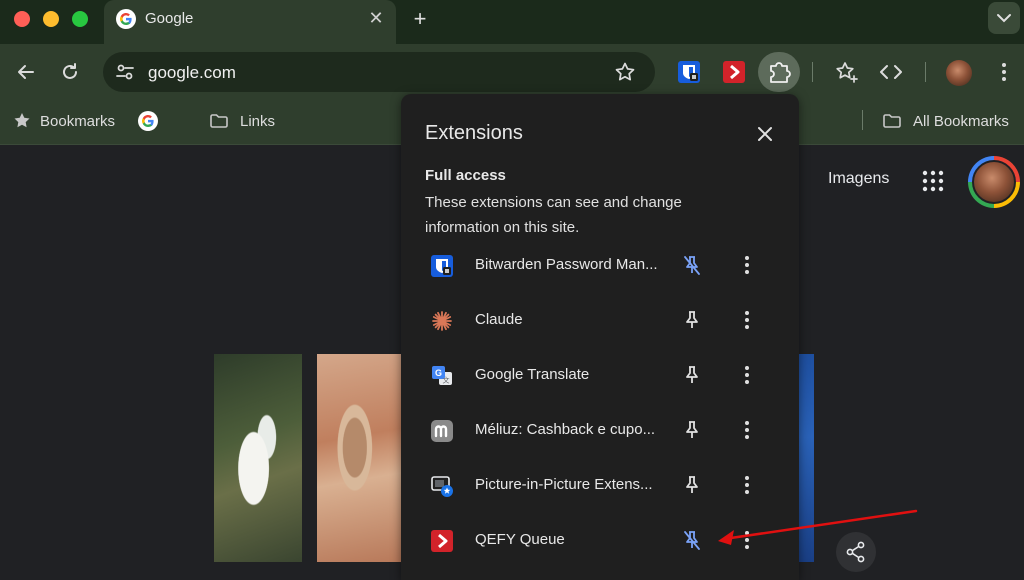 The width and height of the screenshot is (1024, 580). I want to click on svg-text: 文, so click(446, 380).